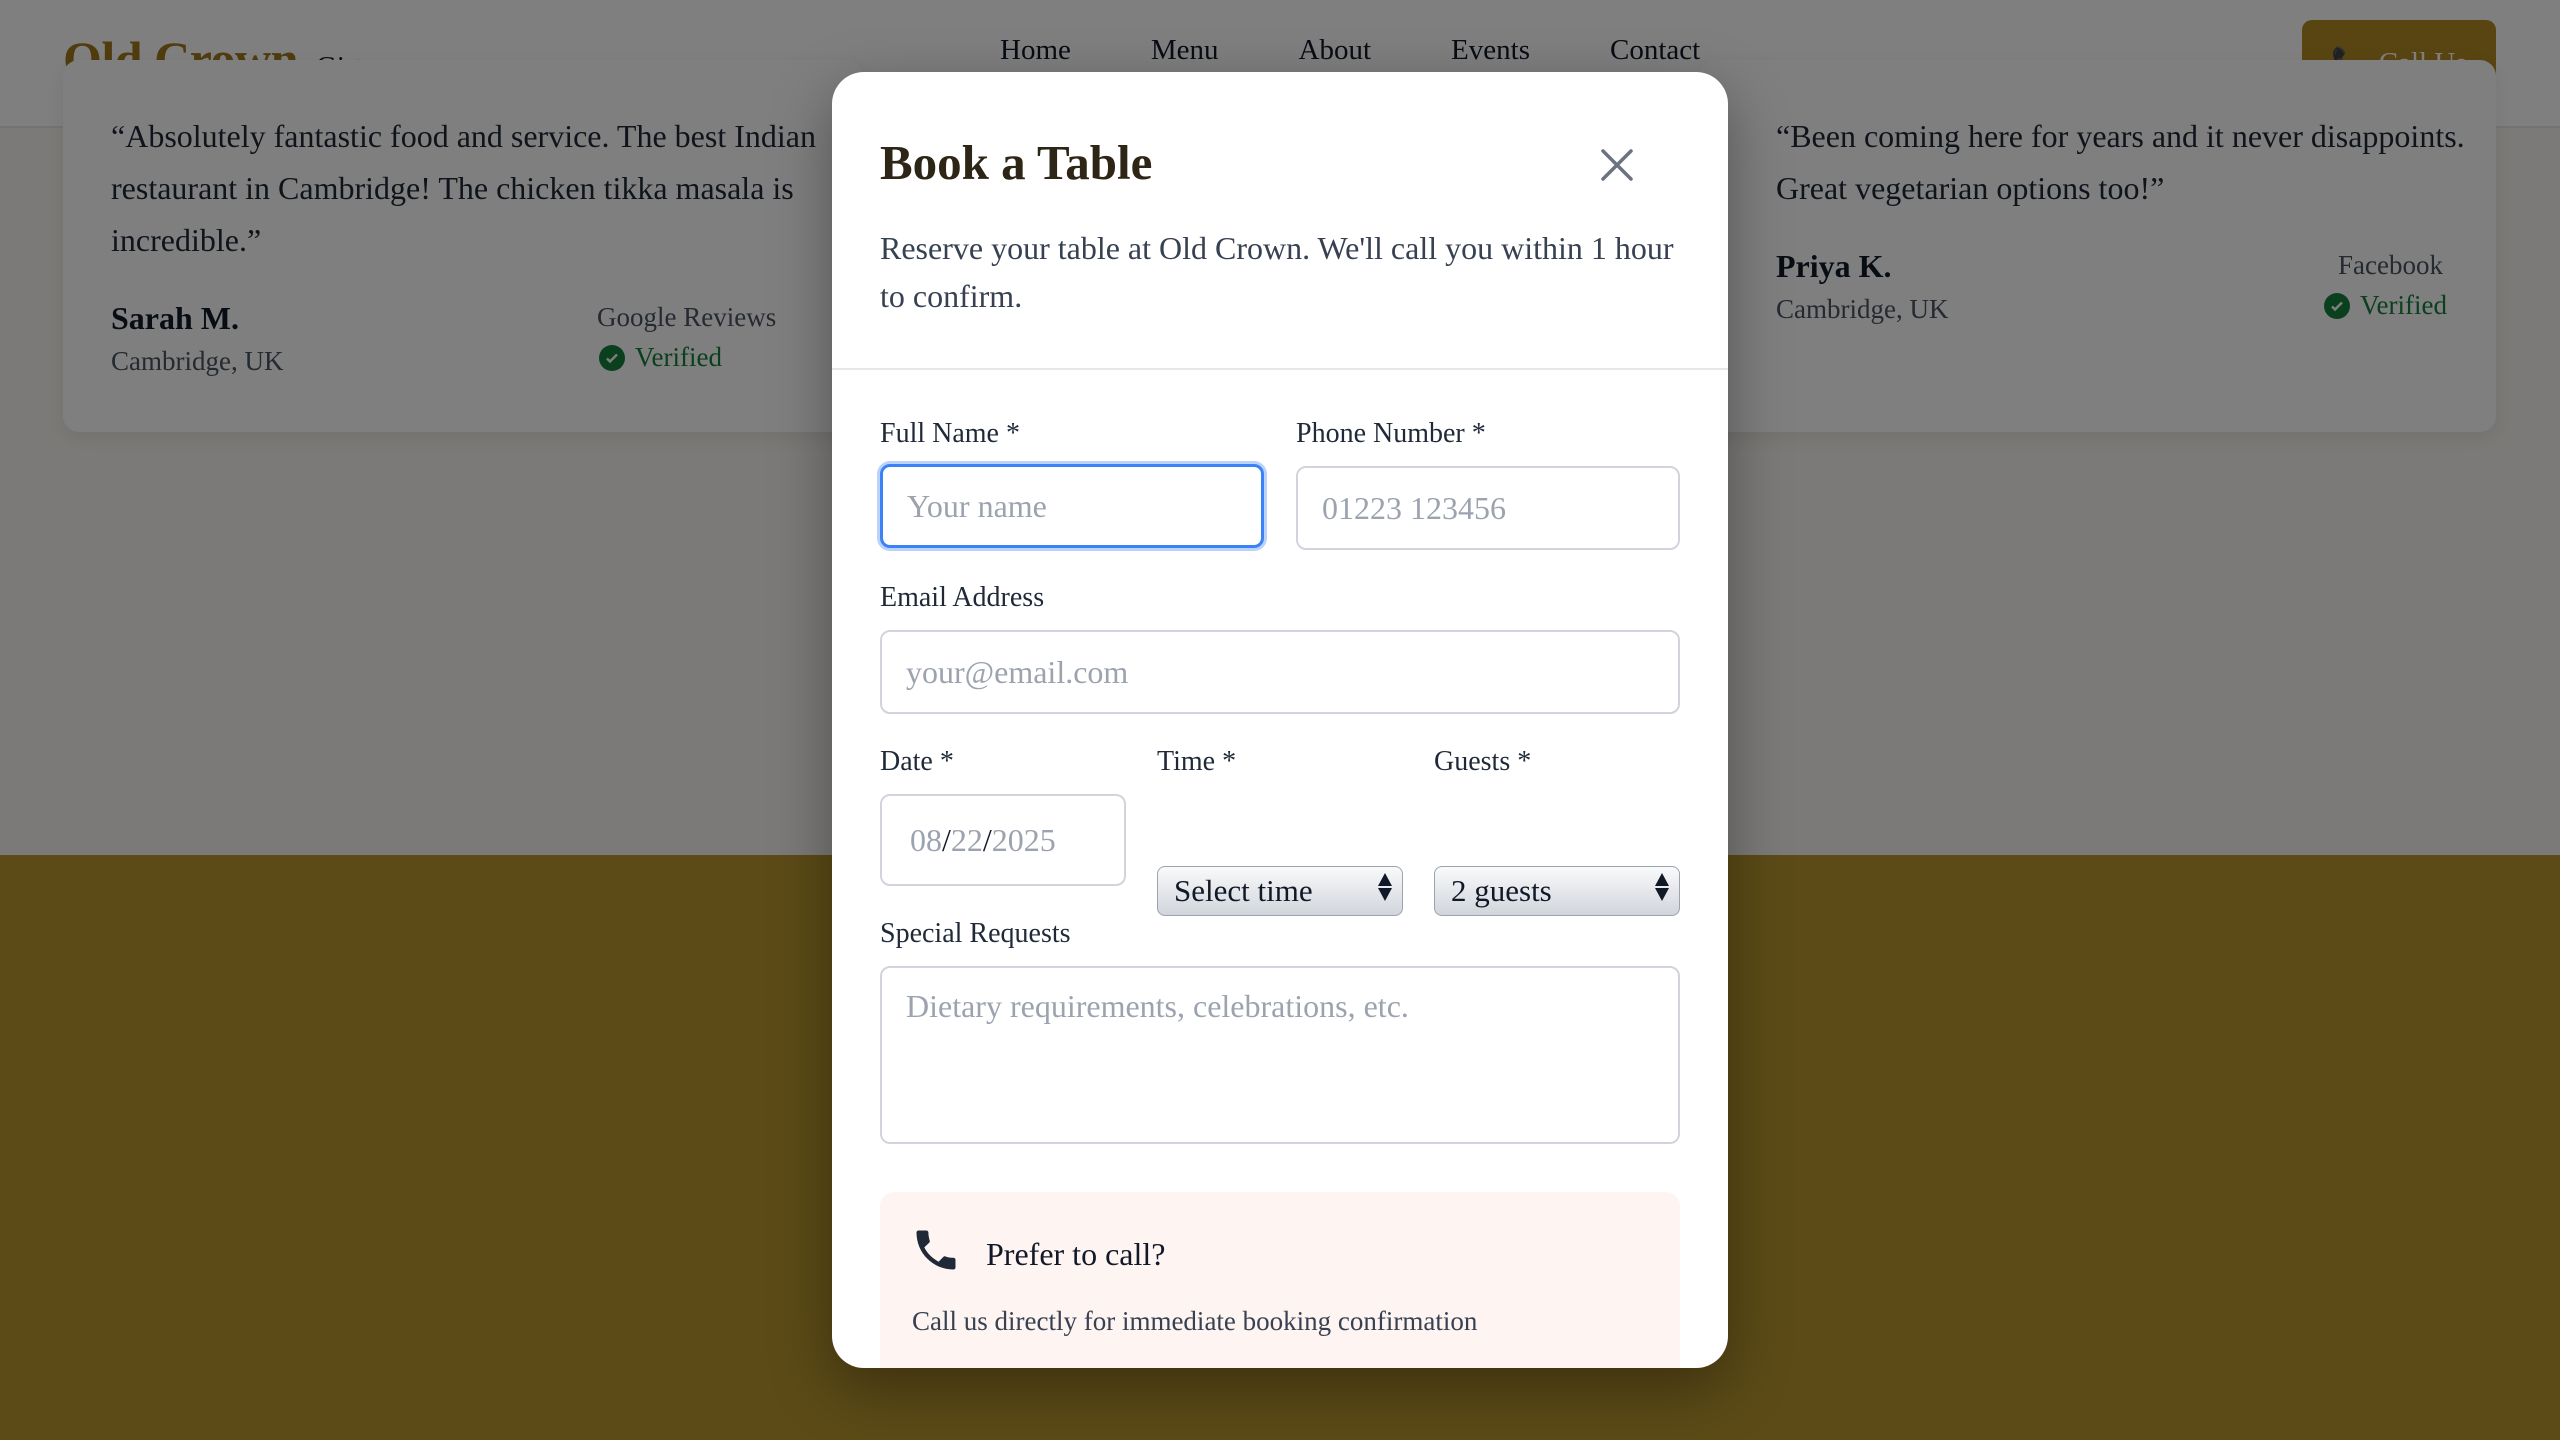  What do you see at coordinates (975, 933) in the screenshot?
I see `special-requests-label: Special Requests` at bounding box center [975, 933].